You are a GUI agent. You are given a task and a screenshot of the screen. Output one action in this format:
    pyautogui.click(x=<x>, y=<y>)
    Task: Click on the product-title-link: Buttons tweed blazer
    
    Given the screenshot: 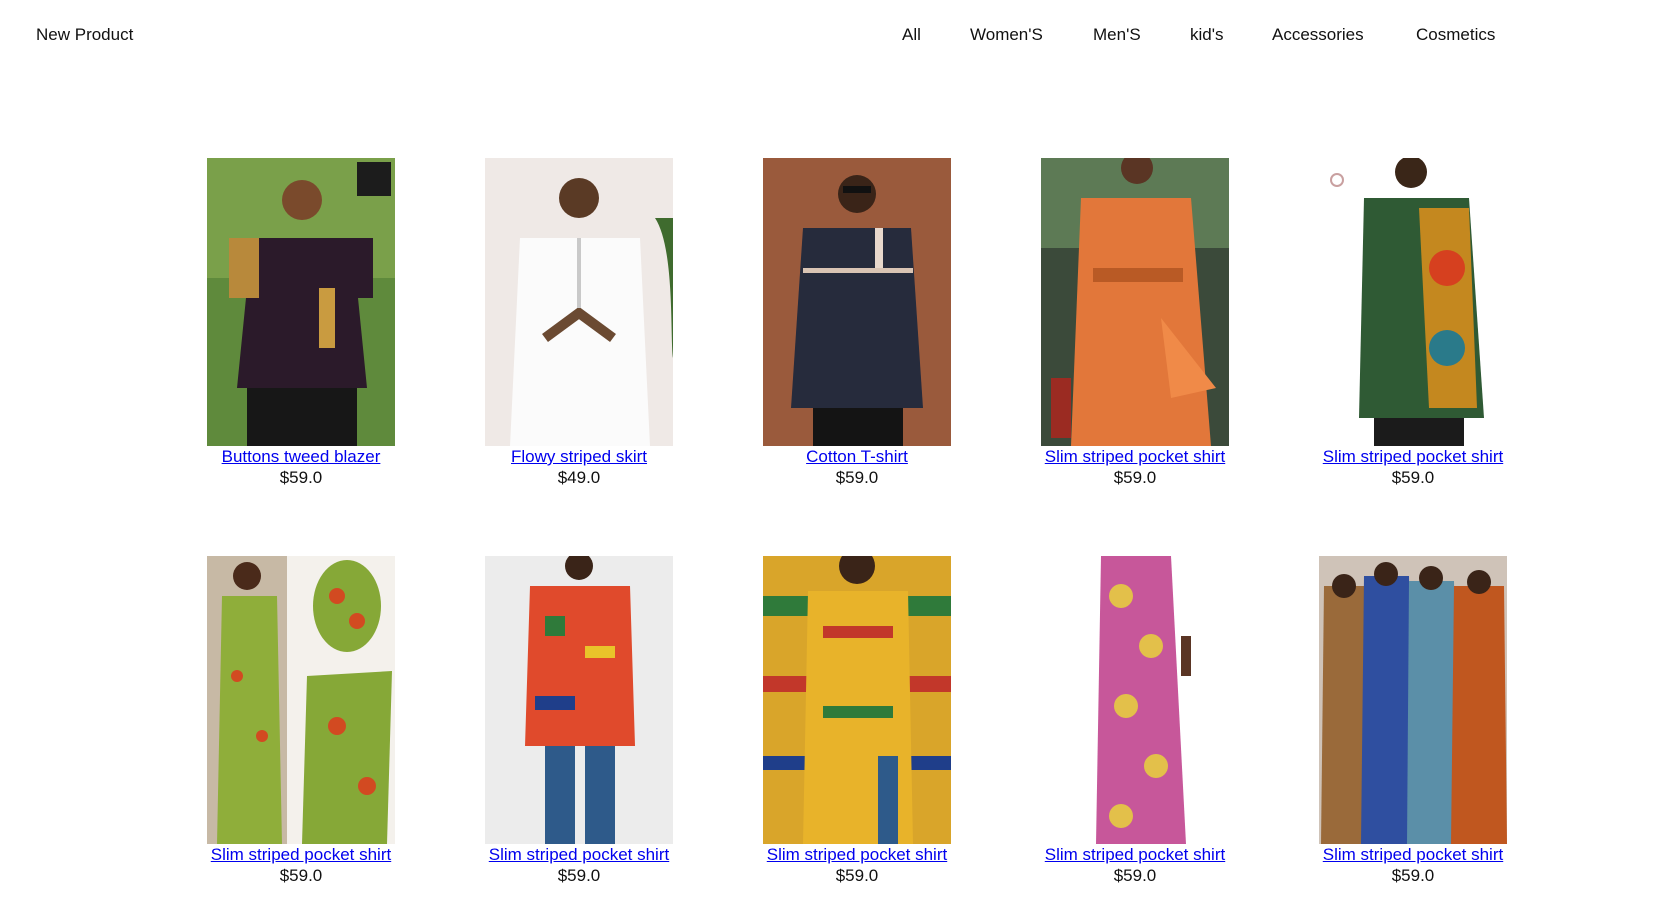 What is the action you would take?
    pyautogui.click(x=301, y=456)
    